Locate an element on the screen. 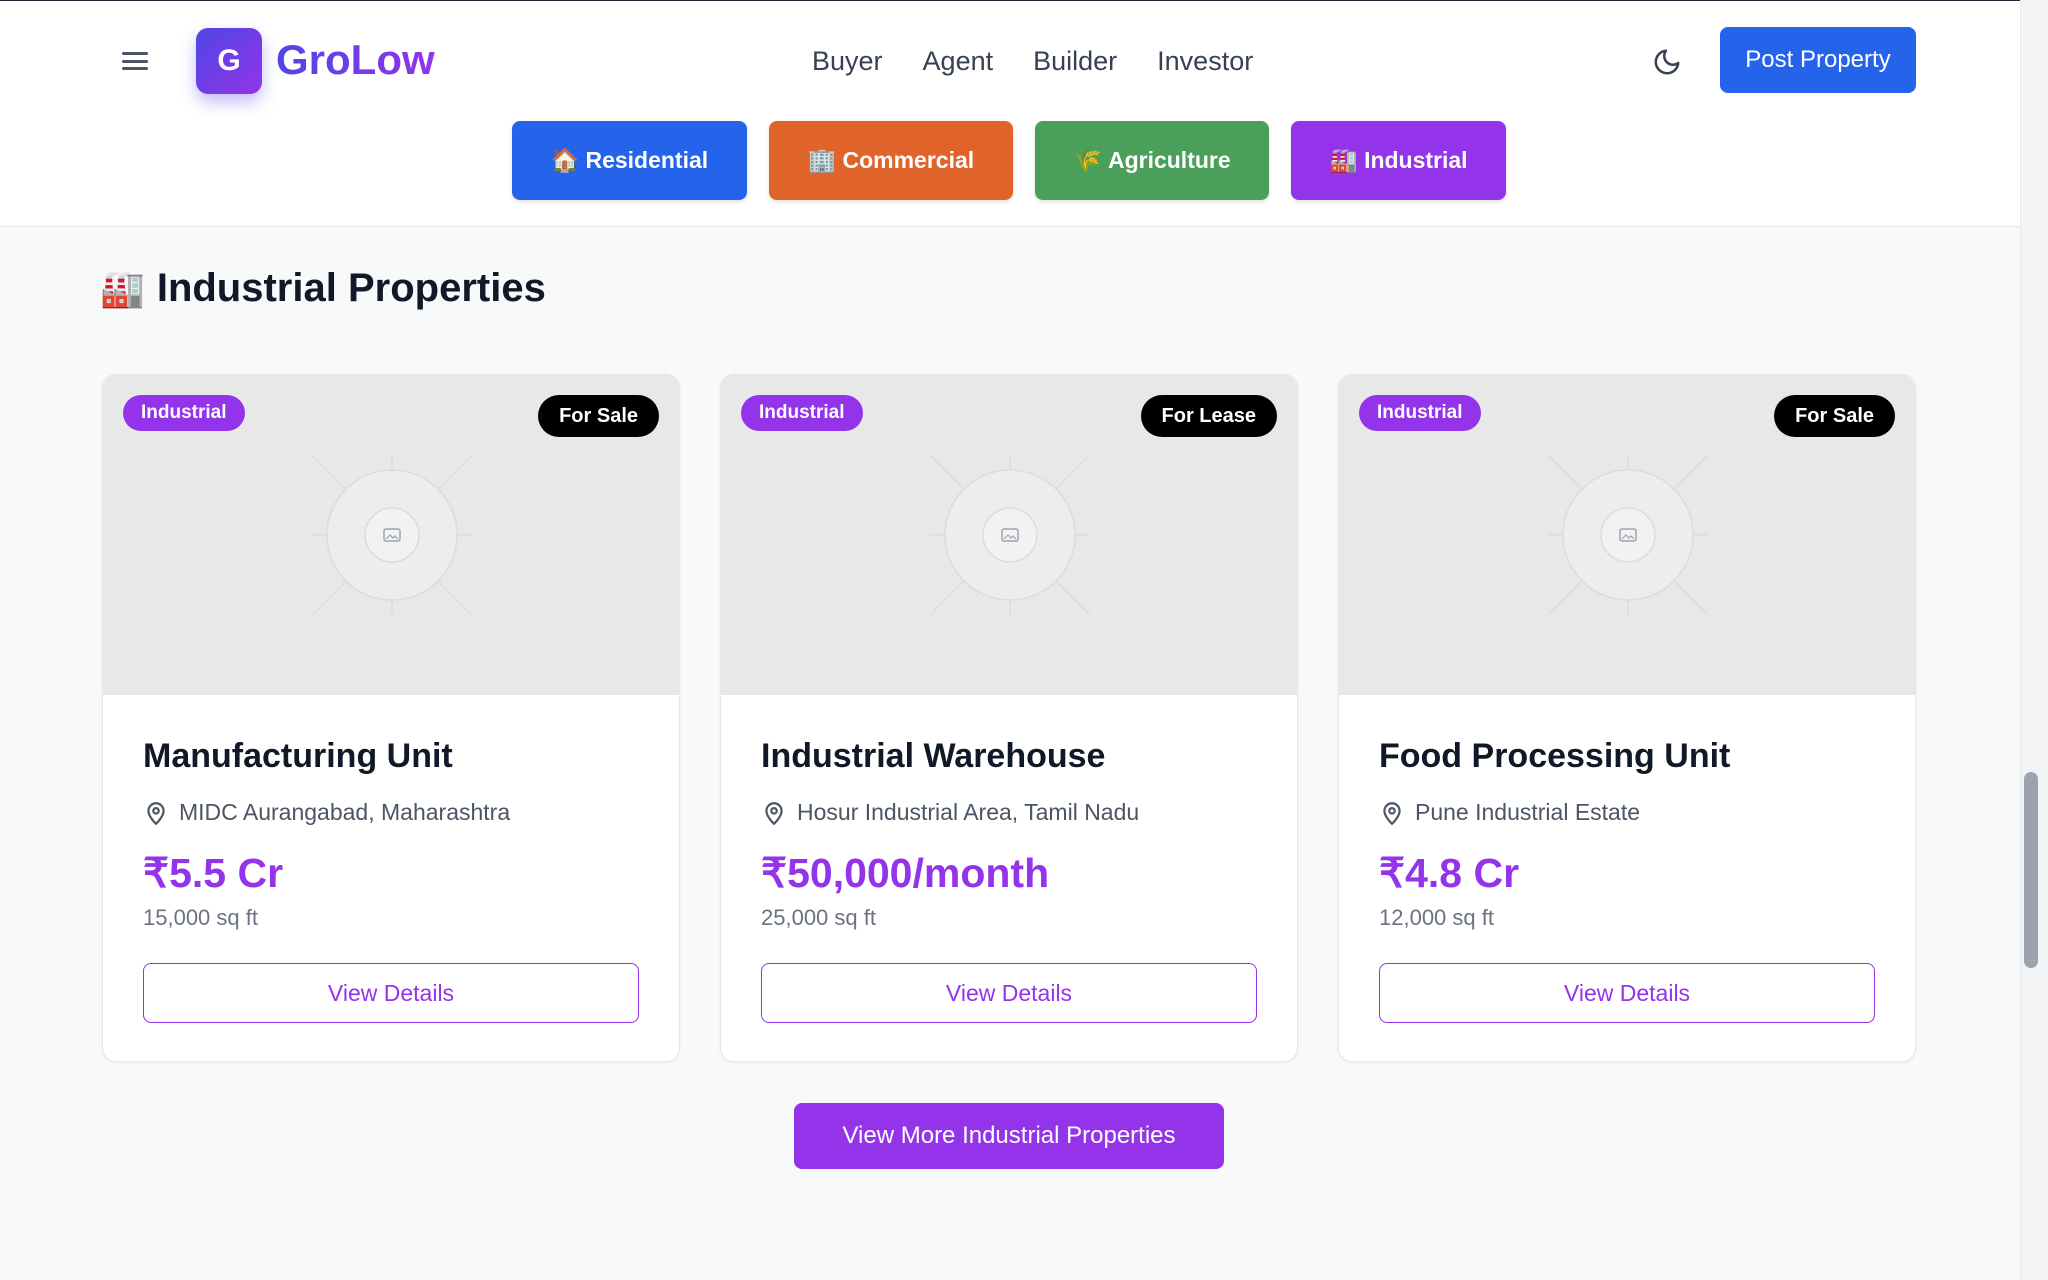 This screenshot has width=2048, height=1280. hamburger-menu-icon is located at coordinates (135, 61).